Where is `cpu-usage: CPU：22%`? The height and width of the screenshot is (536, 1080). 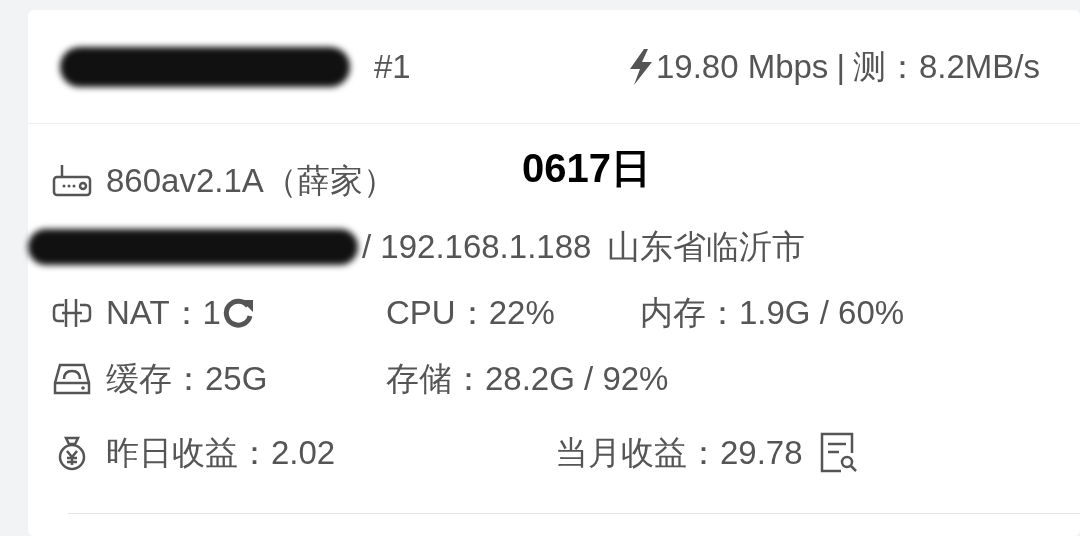 cpu-usage: CPU：22% is located at coordinates (470, 313).